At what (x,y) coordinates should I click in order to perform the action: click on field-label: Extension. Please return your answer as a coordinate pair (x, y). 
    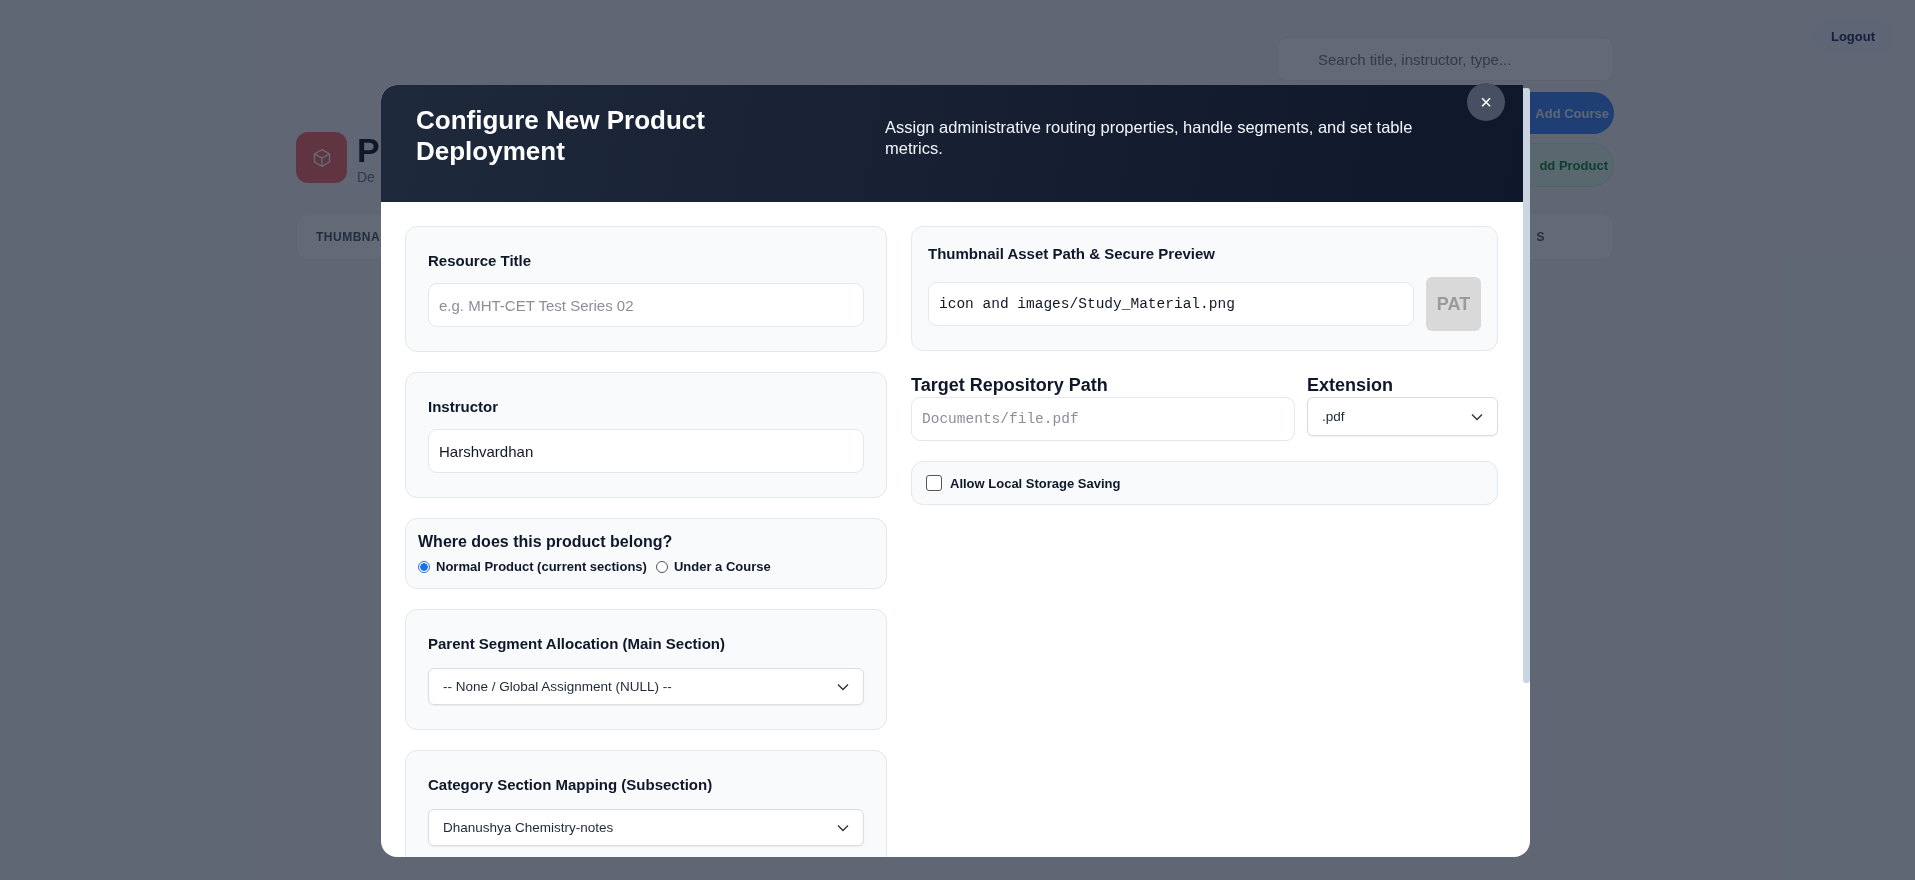
    Looking at the image, I should click on (1351, 385).